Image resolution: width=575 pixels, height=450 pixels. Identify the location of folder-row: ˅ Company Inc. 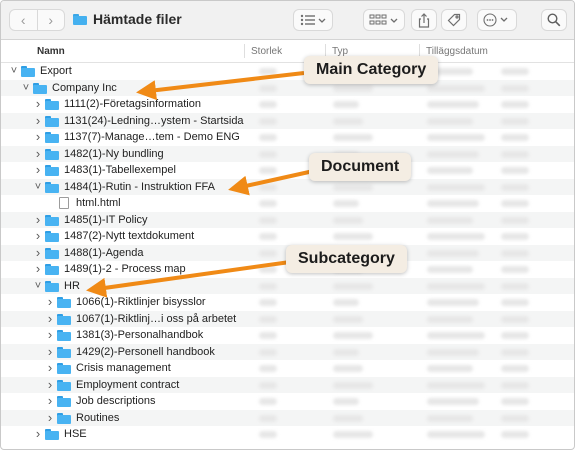
(287, 87).